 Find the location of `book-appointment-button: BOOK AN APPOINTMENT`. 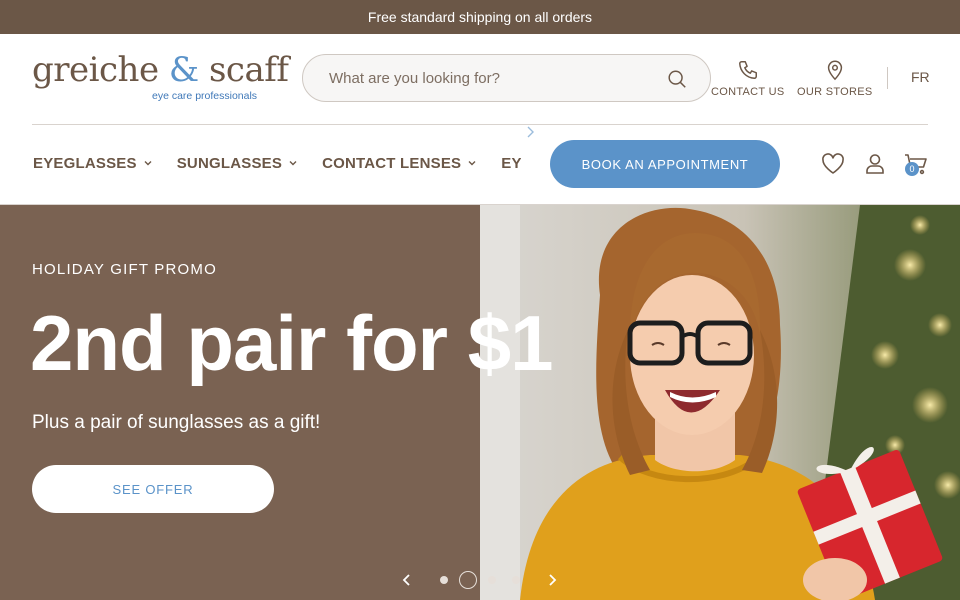

book-appointment-button: BOOK AN APPOINTMENT is located at coordinates (665, 164).